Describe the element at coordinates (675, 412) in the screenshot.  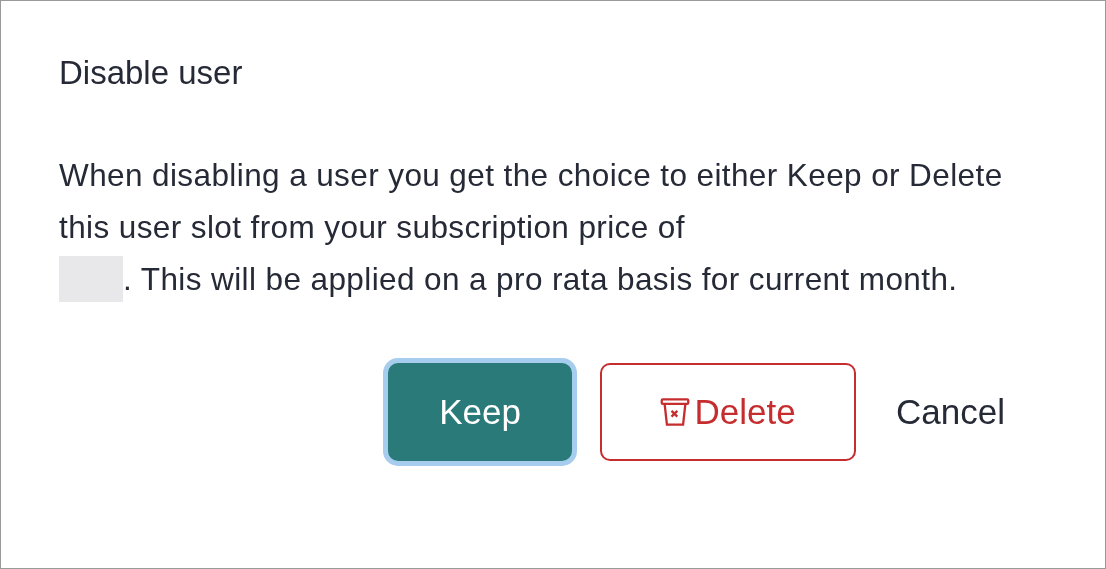
I see `trash-bin-icon` at that location.